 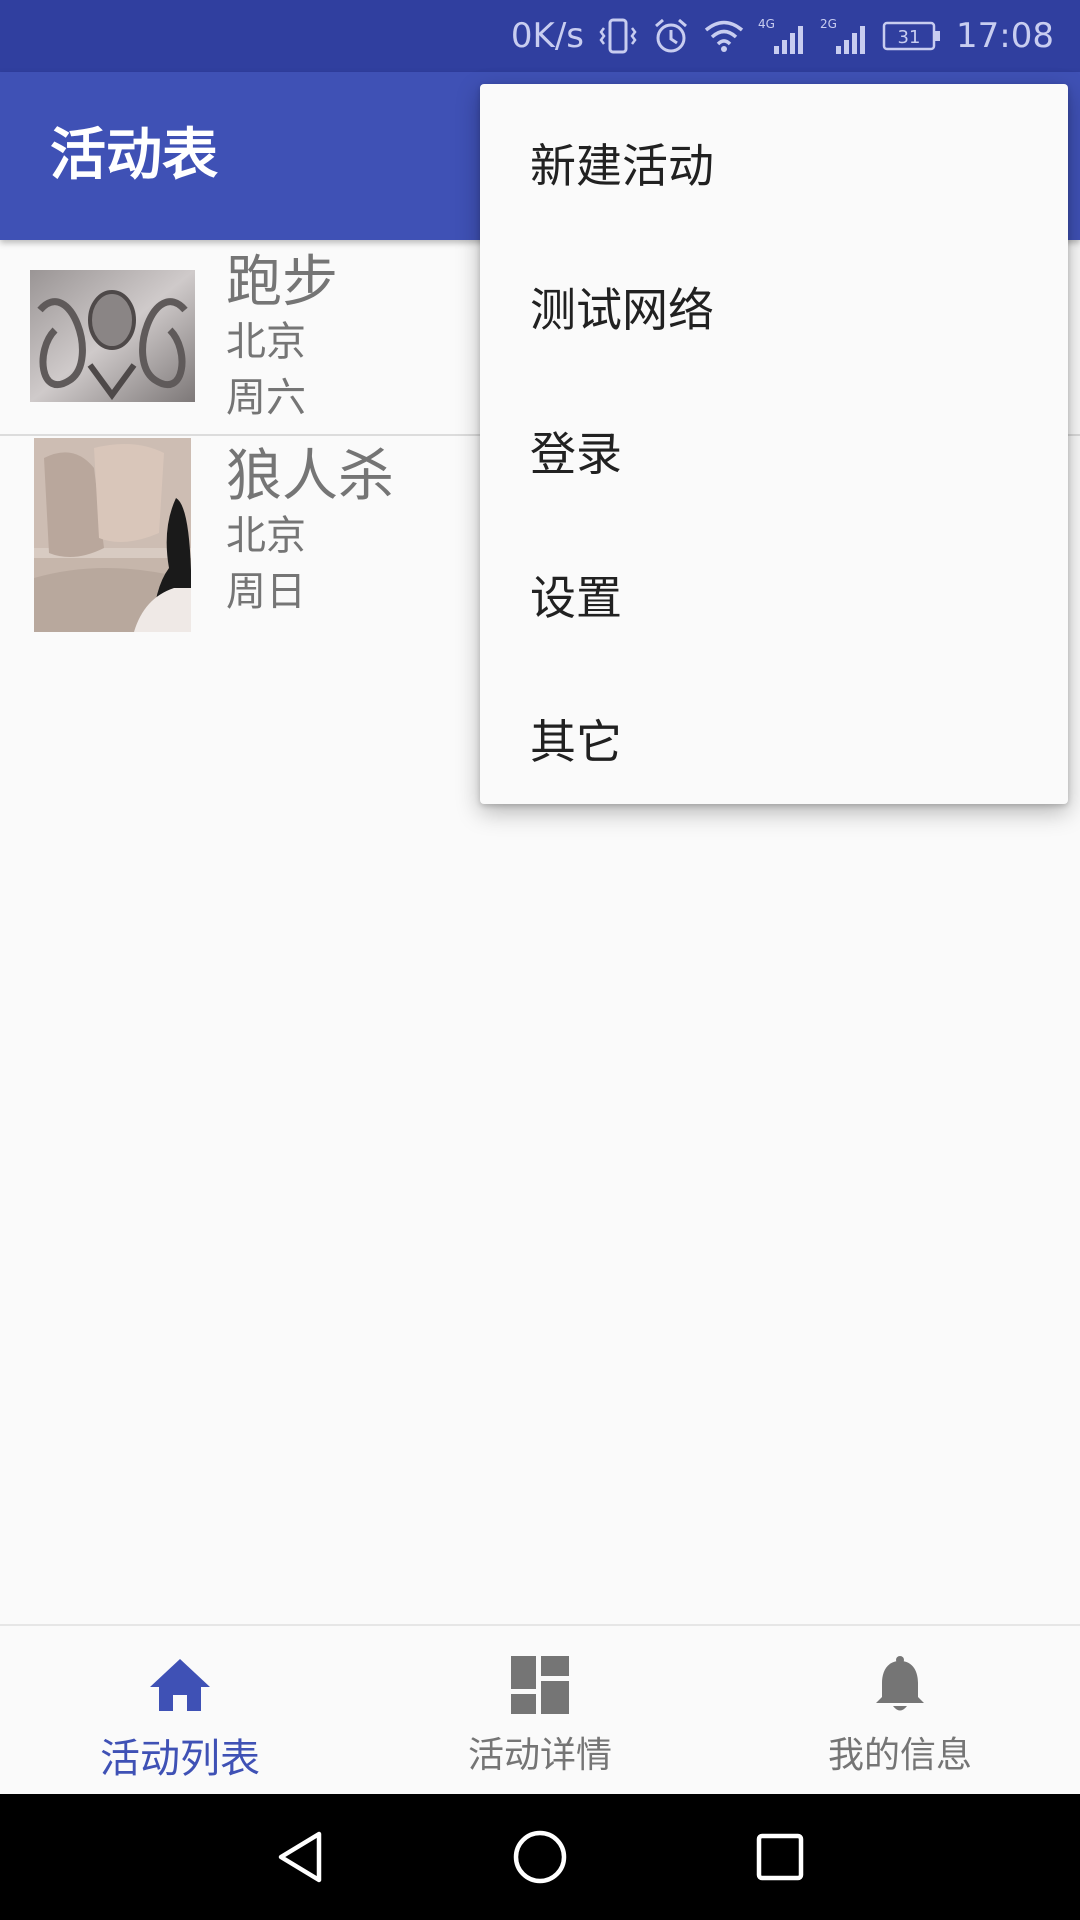 What do you see at coordinates (828, 24) in the screenshot?
I see `network-type-2g: 2G` at bounding box center [828, 24].